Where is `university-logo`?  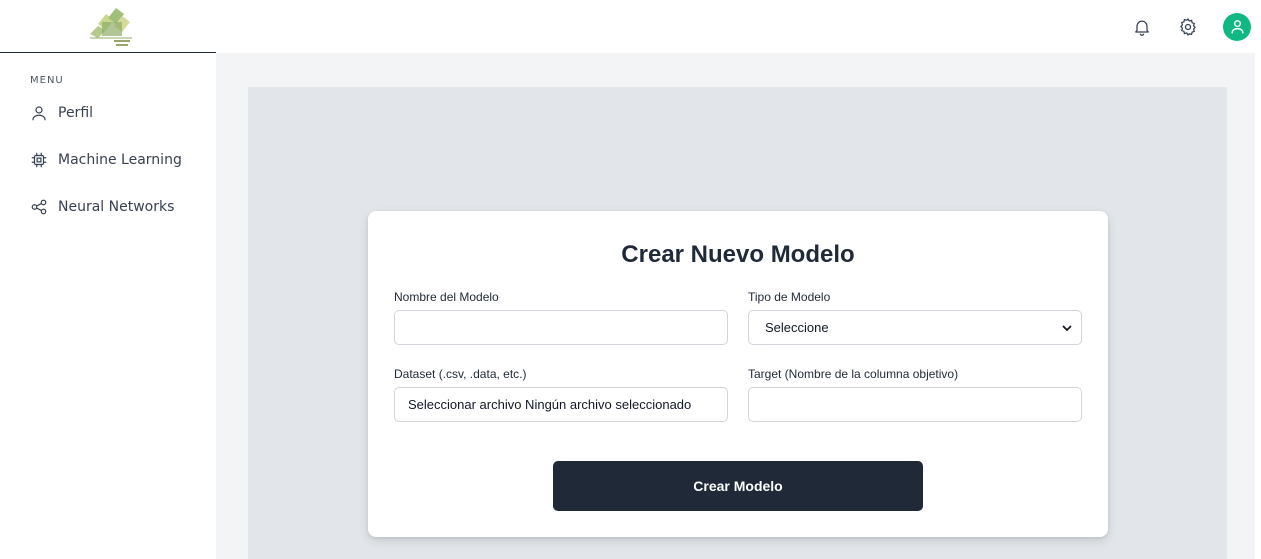 university-logo is located at coordinates (111, 26).